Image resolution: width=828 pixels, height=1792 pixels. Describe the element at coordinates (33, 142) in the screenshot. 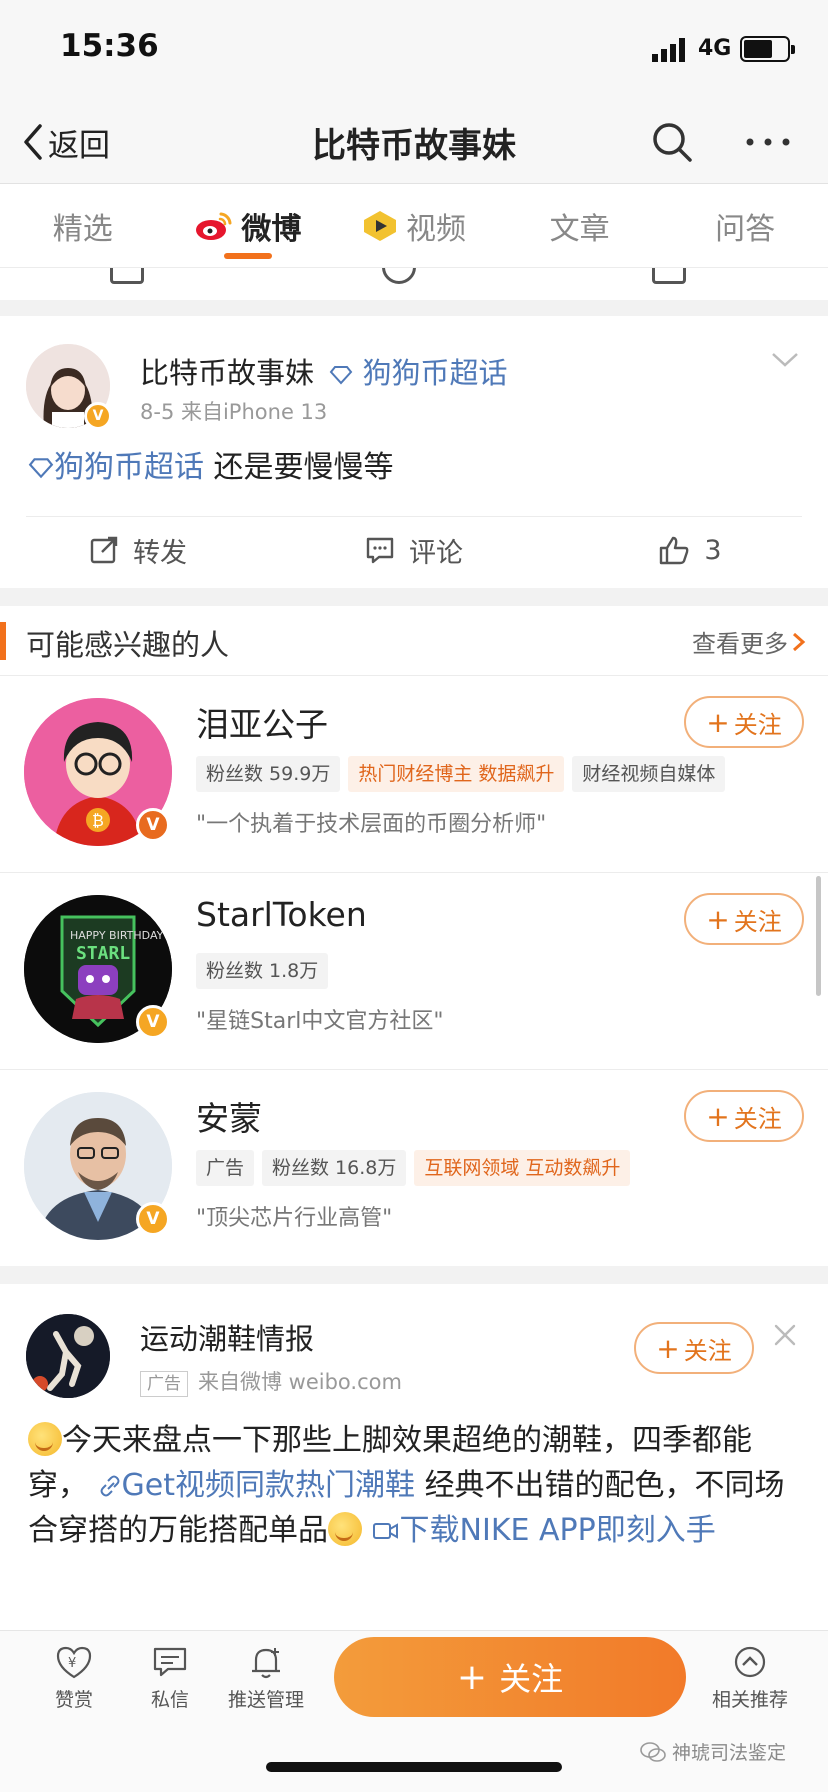

I see `back-chevron-icon` at that location.